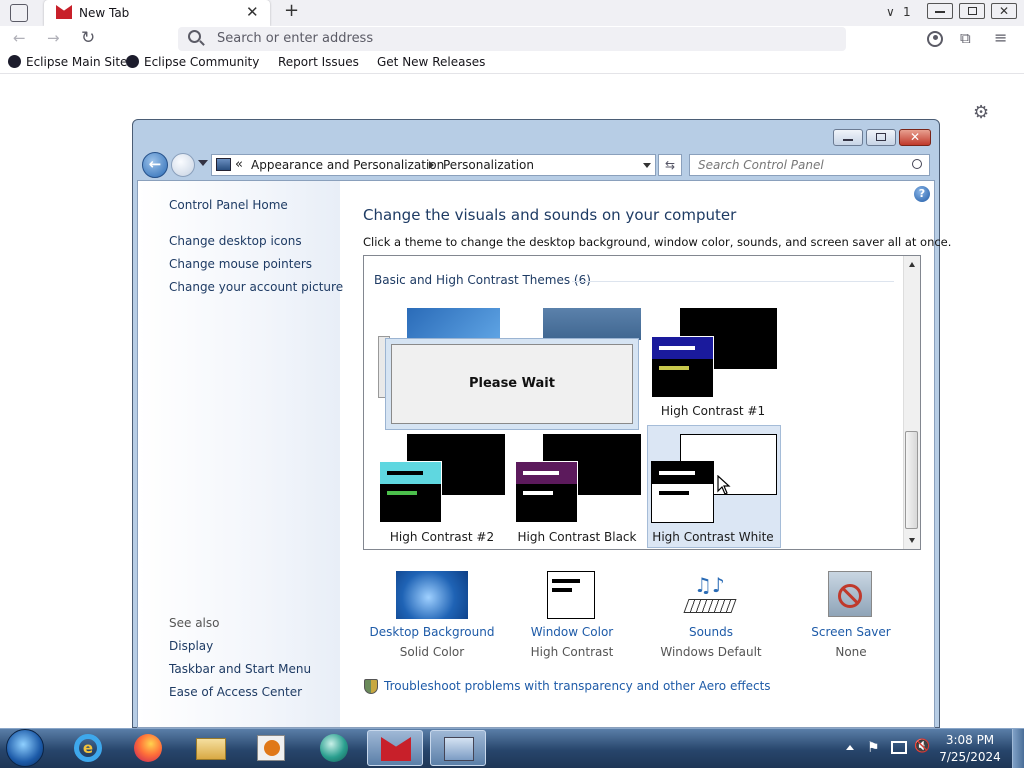  I want to click on mouse-cursor-icon, so click(724, 485).